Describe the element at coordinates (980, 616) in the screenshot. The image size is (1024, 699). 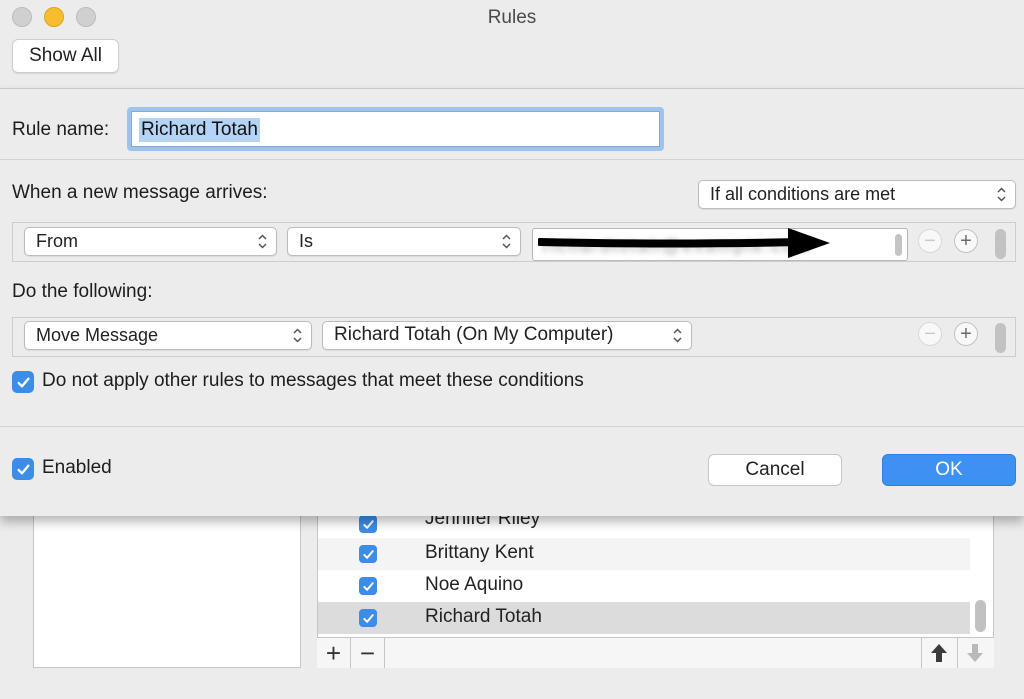
I see `rules-list-scrollbar` at that location.